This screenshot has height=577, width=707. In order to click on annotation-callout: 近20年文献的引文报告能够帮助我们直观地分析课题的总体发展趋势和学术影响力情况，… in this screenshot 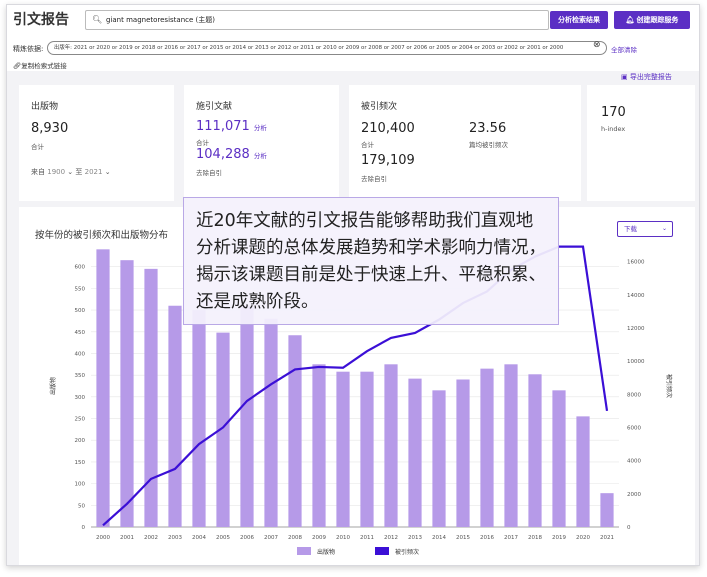, I will do `click(371, 261)`.